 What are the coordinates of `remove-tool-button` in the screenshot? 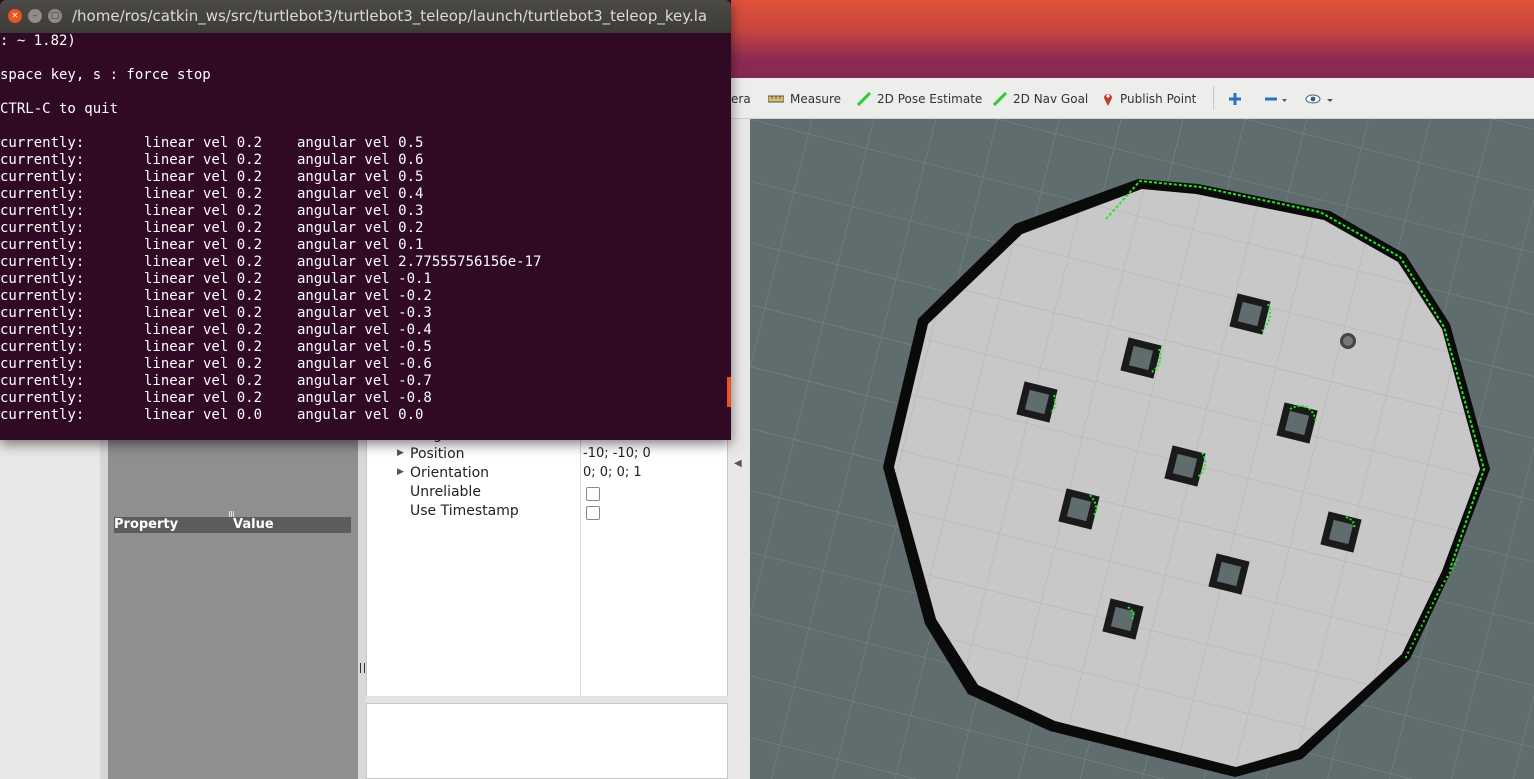 It's located at (1279, 99).